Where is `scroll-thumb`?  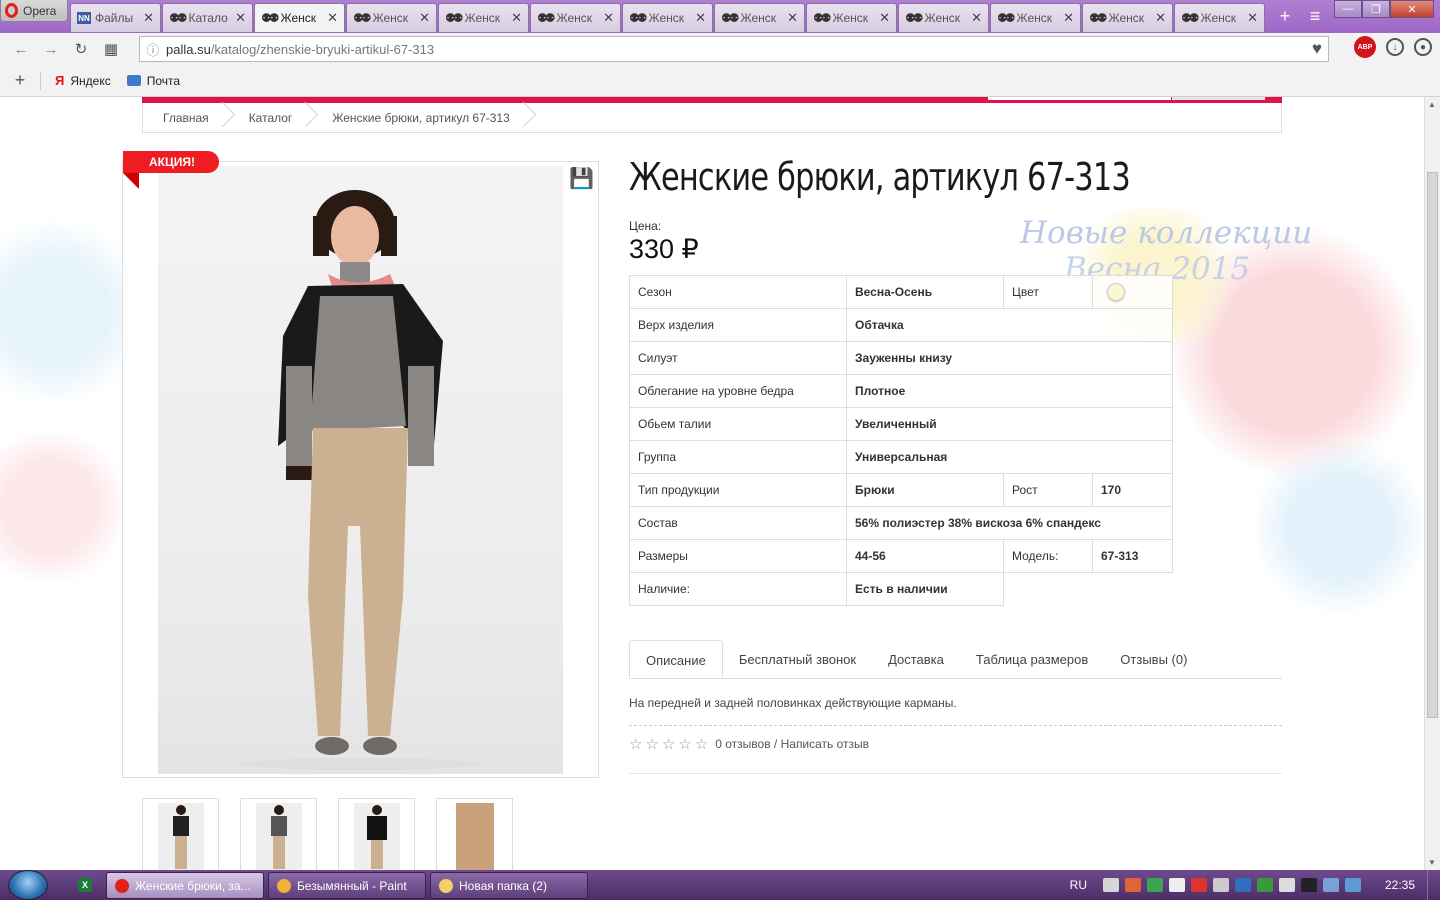 scroll-thumb is located at coordinates (1432, 445).